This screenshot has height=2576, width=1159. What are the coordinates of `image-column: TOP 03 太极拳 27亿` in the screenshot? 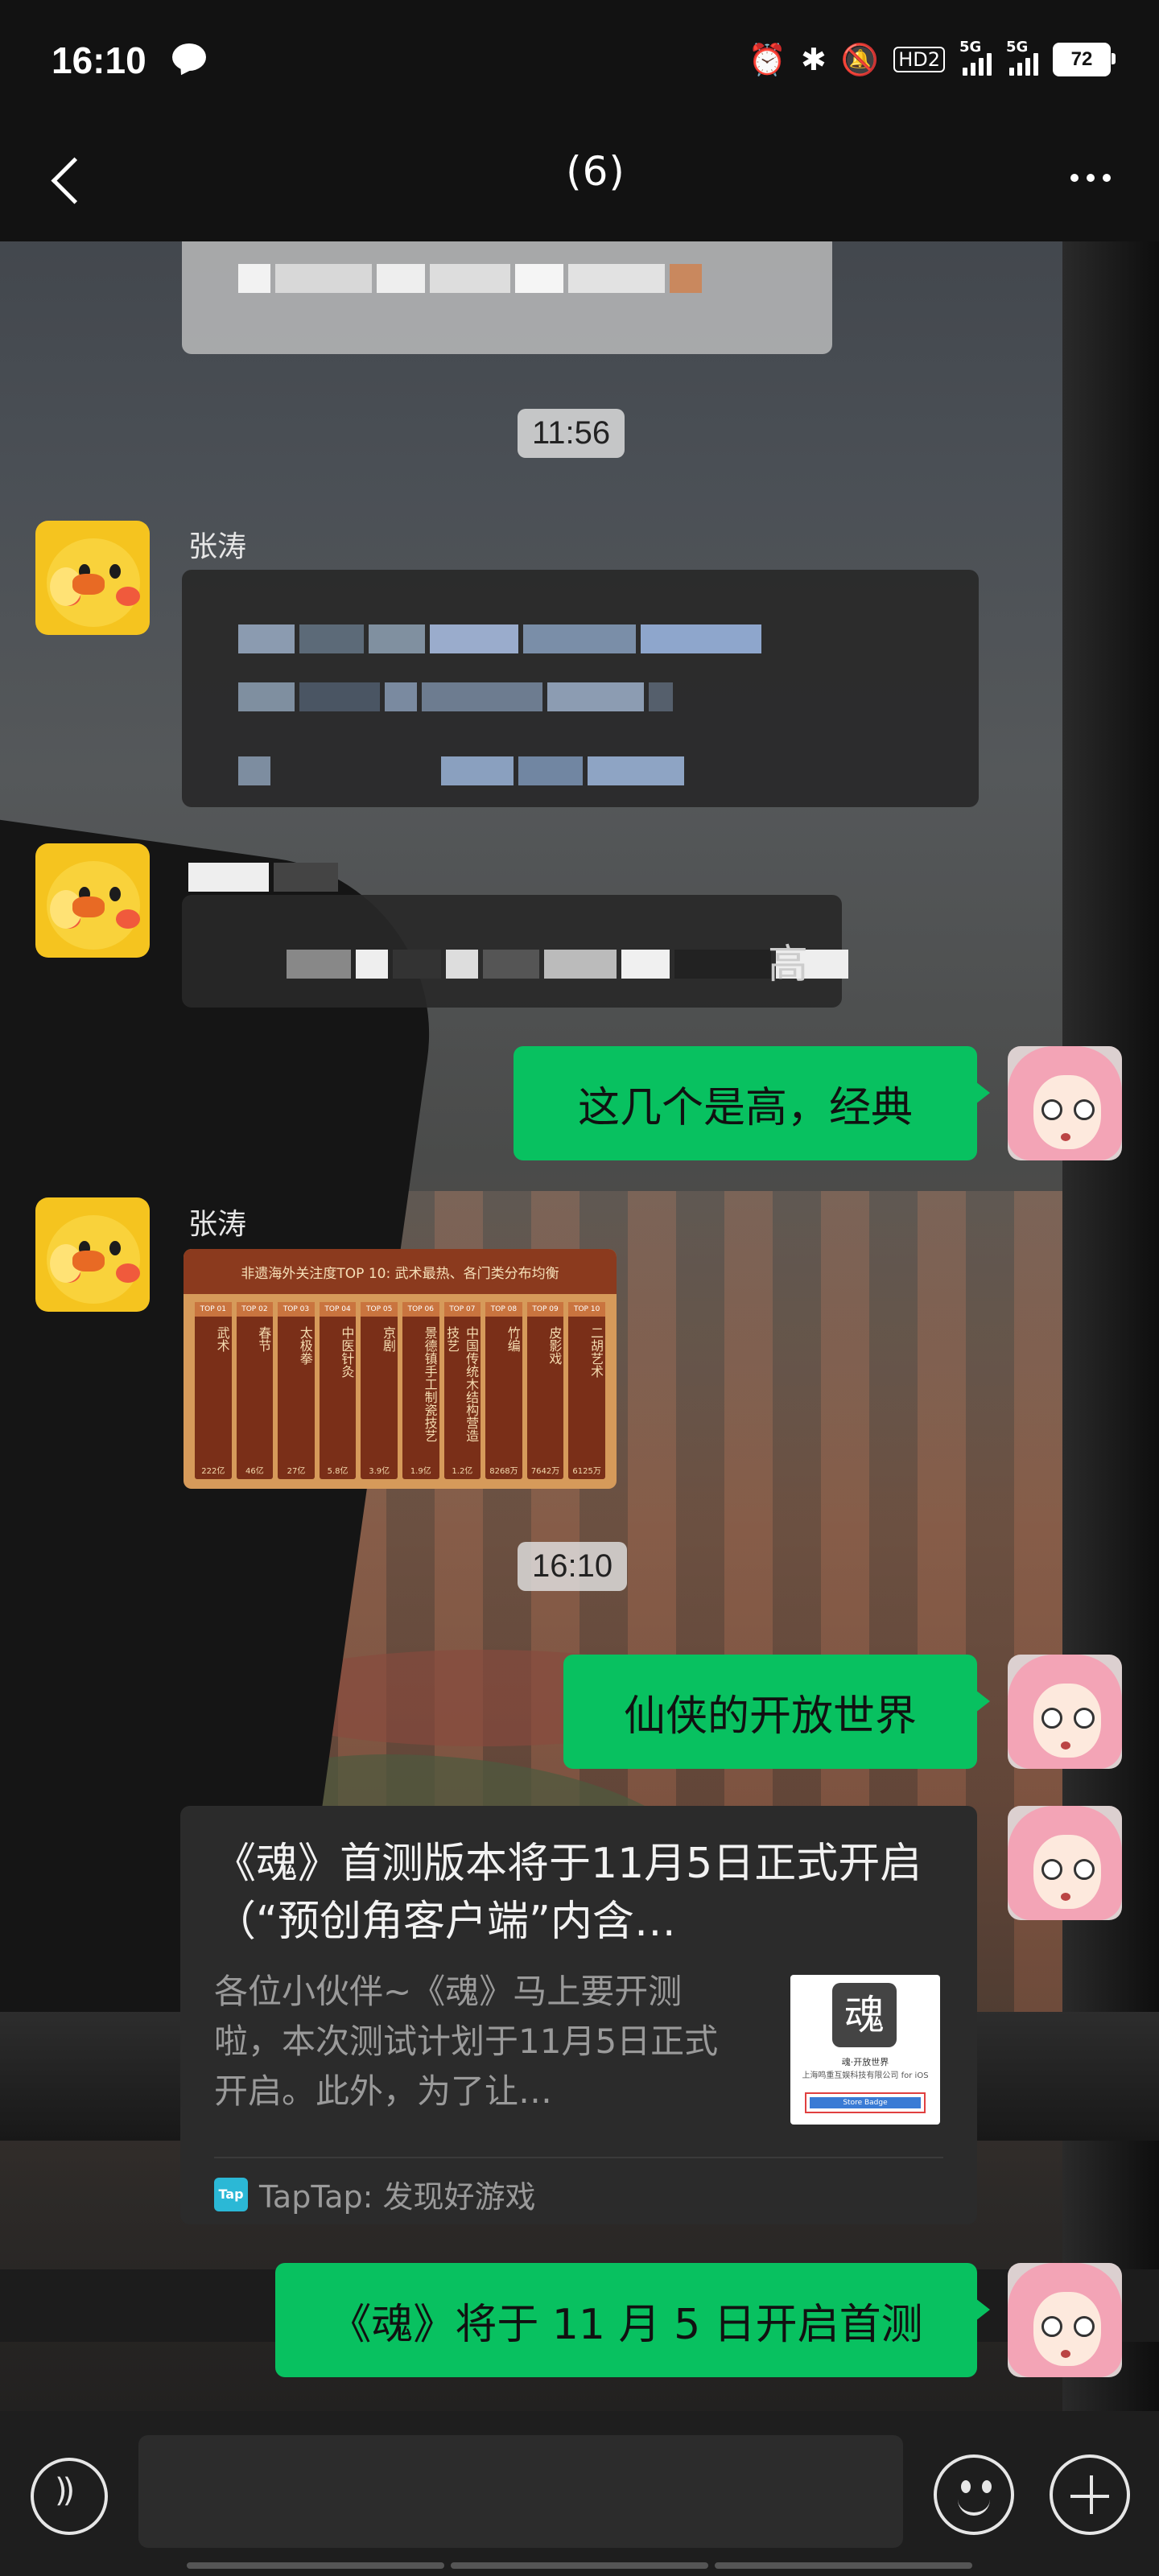 It's located at (296, 1390).